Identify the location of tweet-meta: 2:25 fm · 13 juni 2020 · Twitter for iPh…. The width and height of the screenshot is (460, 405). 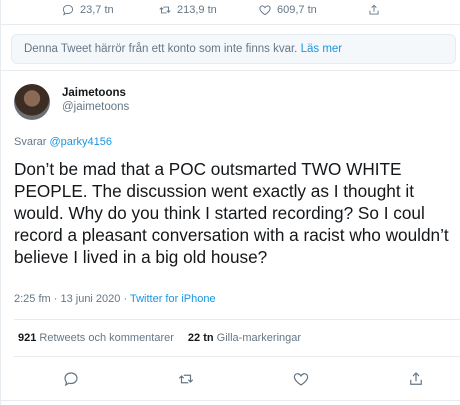
(115, 299).